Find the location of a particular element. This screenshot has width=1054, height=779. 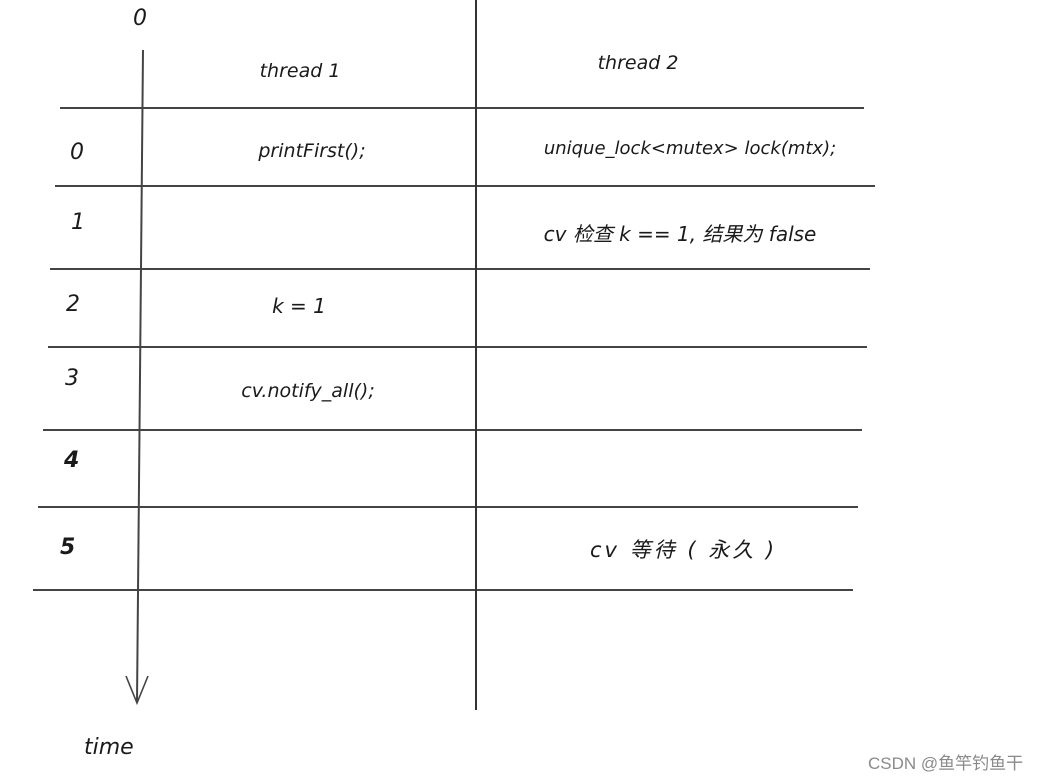

thread-2-cell: cv 等待 ( 永久 ) is located at coordinates (684, 550).